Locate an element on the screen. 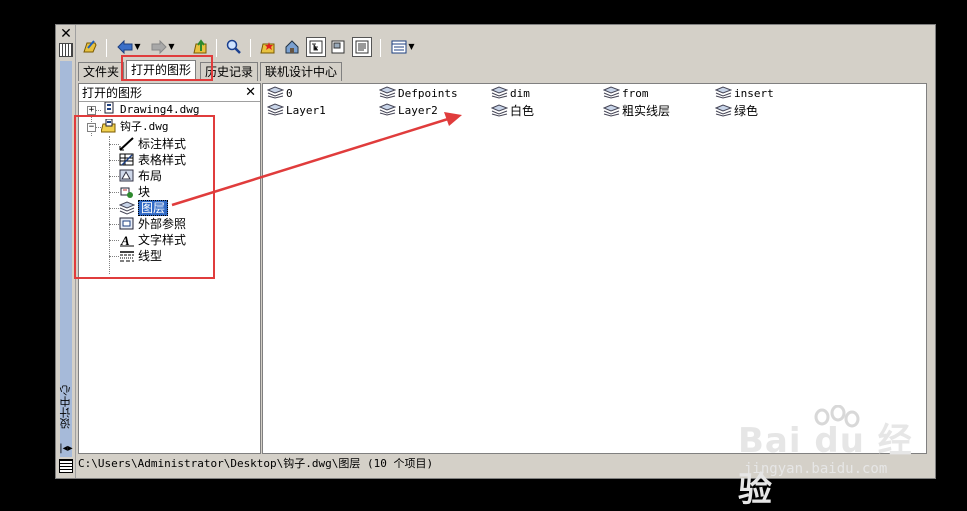  watermark: Bai du 经验 jingyan.baidu.com is located at coordinates (838, 457).